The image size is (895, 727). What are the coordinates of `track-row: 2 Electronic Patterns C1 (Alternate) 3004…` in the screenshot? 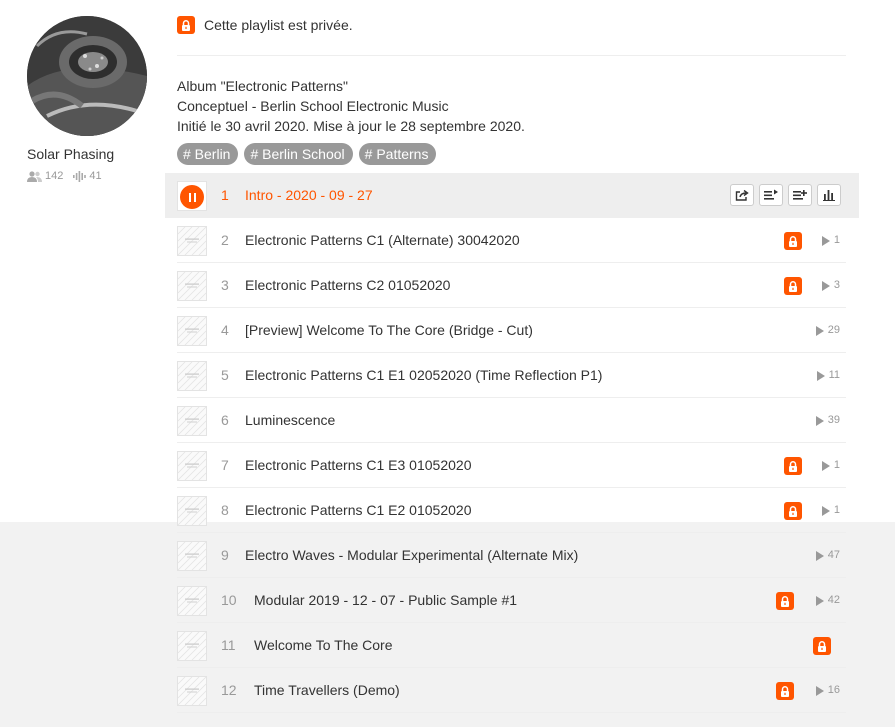 It's located at (512, 240).